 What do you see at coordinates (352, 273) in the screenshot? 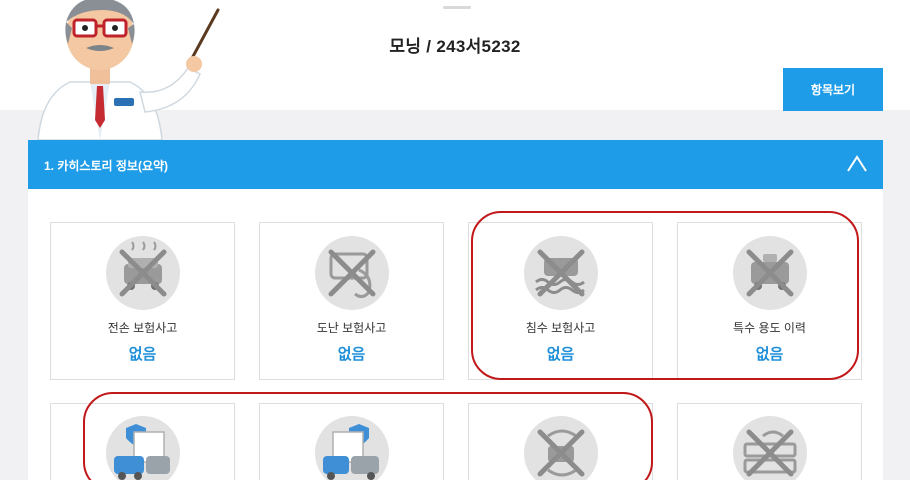
I see `car-theft-icon` at bounding box center [352, 273].